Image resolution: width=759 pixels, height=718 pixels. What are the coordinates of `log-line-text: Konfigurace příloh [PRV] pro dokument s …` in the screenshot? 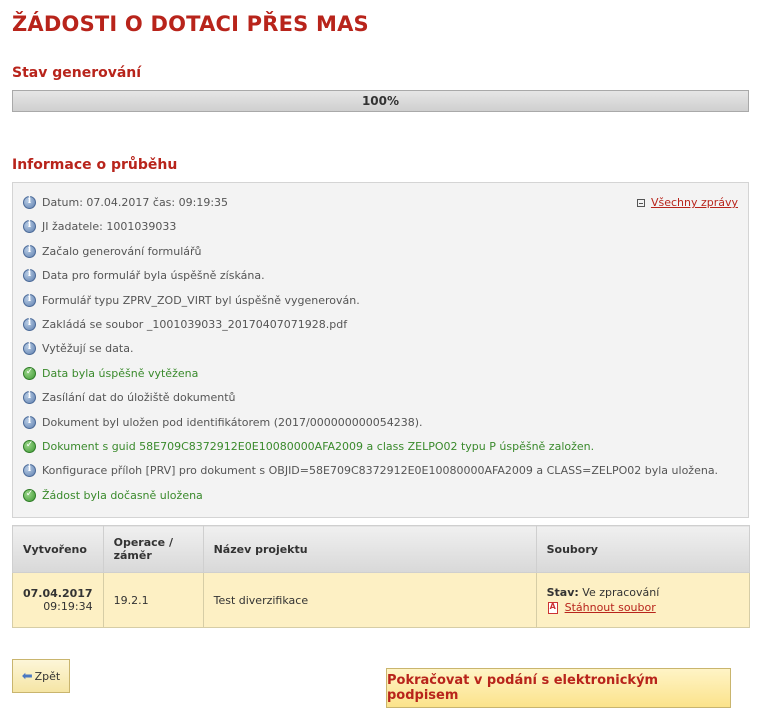 It's located at (380, 471).